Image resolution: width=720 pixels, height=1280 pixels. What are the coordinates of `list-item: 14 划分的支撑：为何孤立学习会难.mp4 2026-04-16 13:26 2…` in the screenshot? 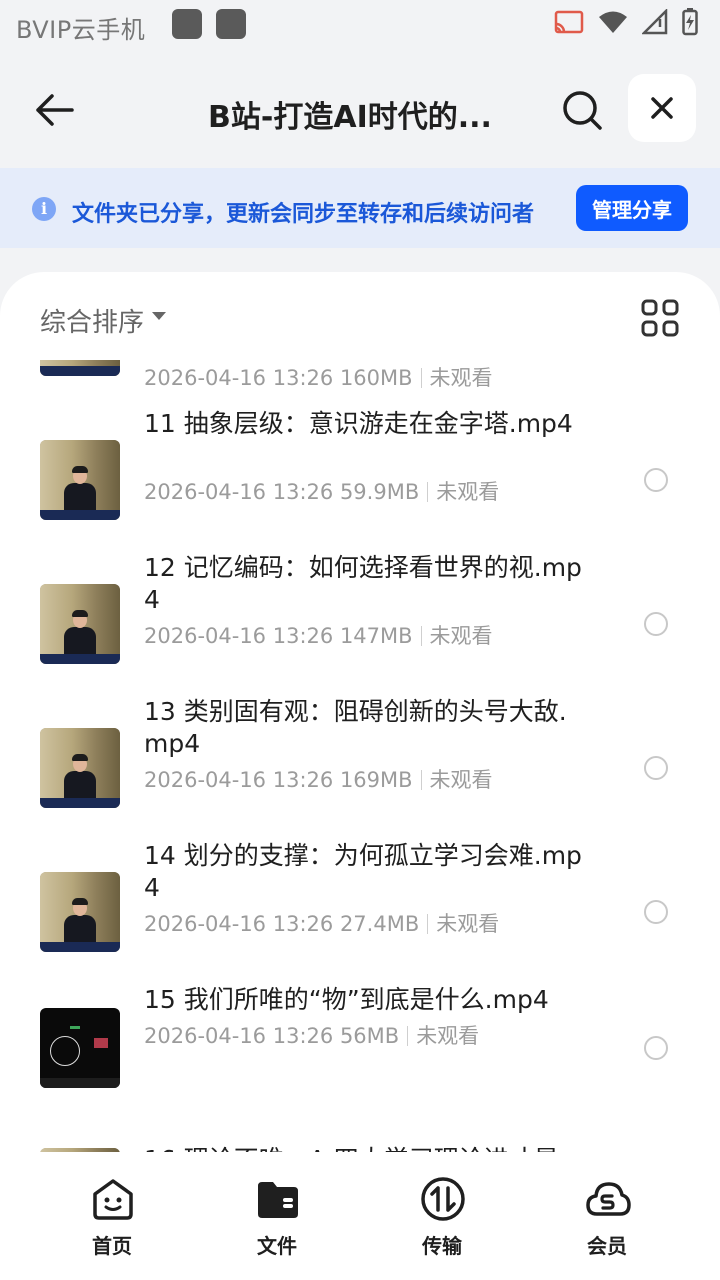 It's located at (360, 912).